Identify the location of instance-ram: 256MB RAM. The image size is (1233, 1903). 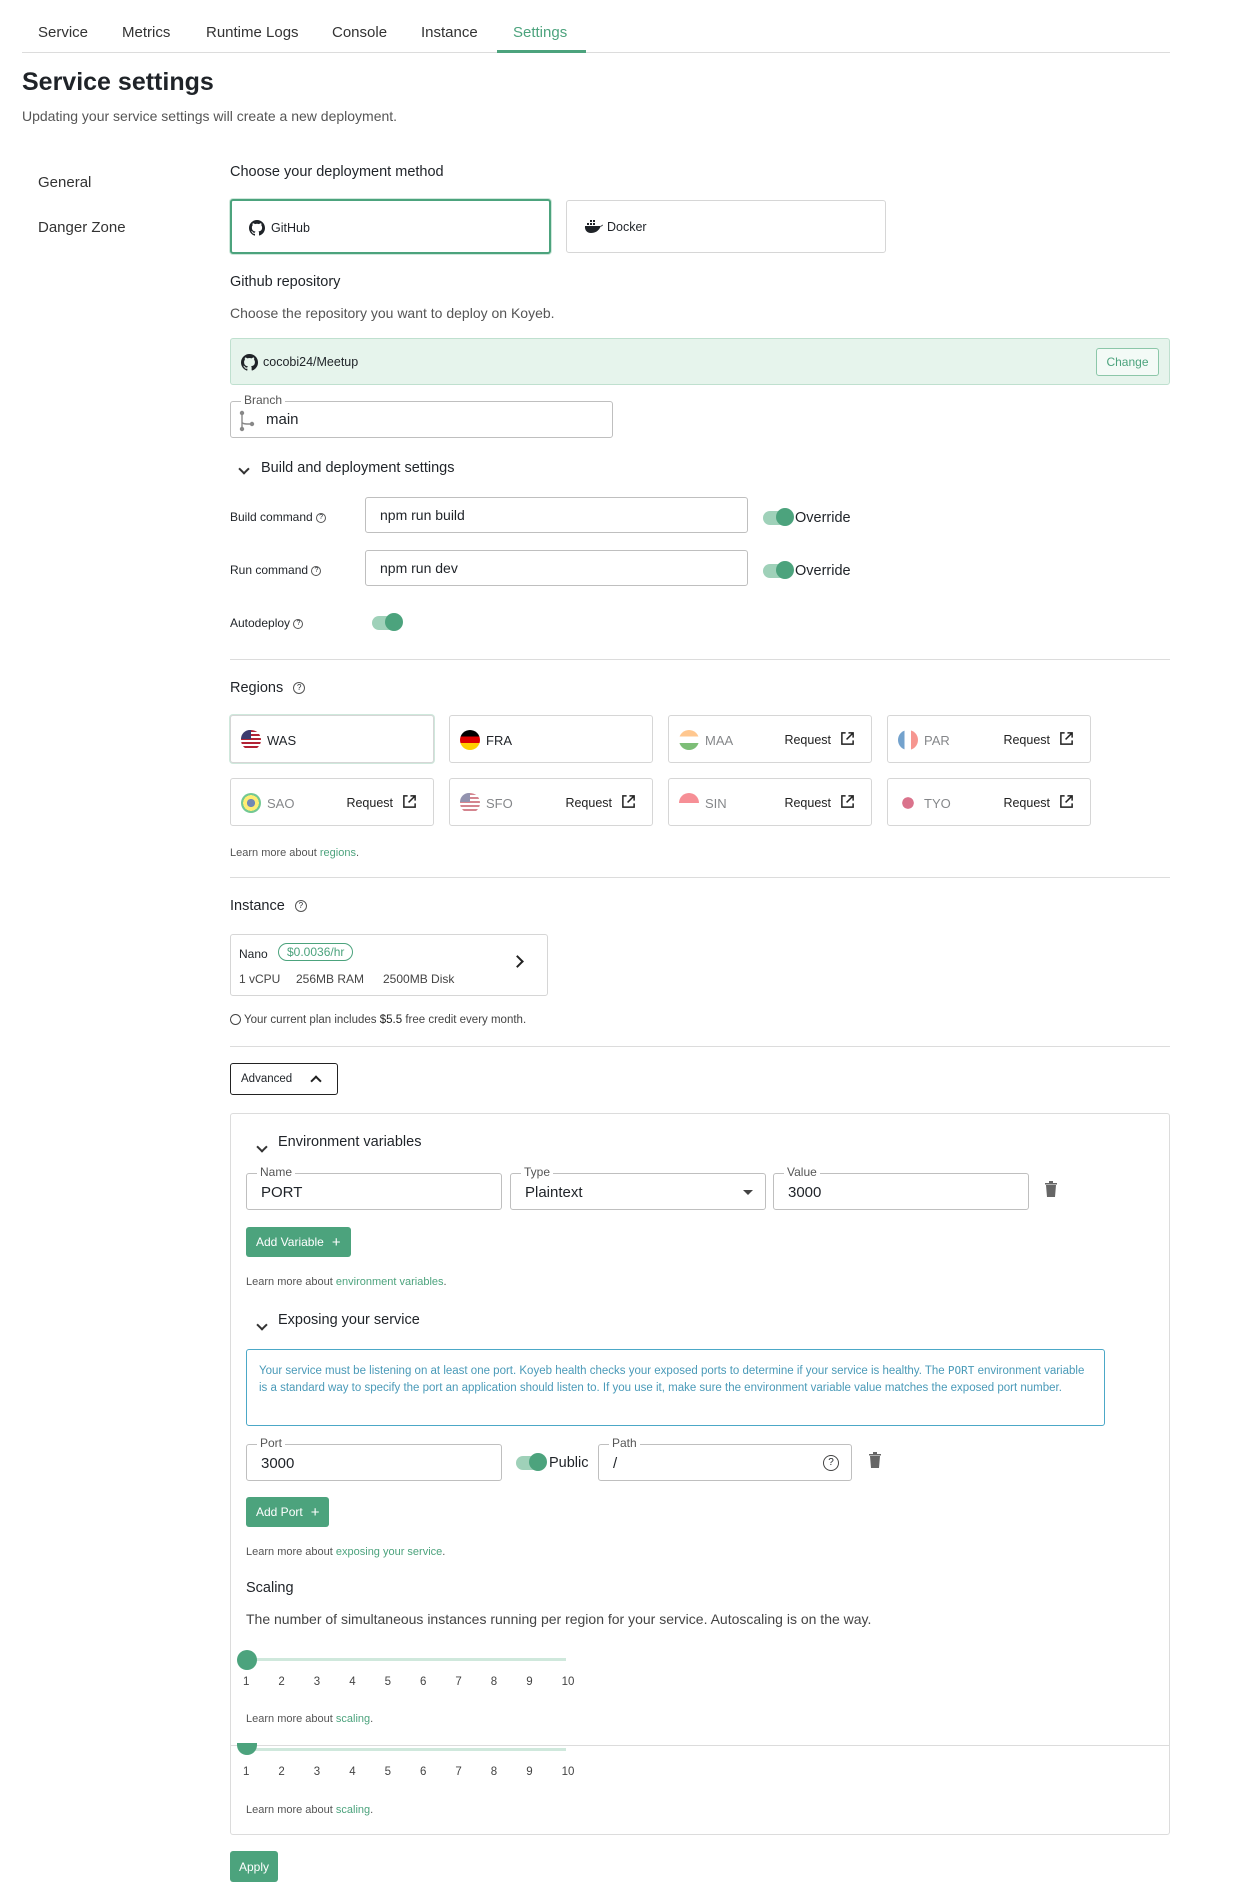
(330, 979).